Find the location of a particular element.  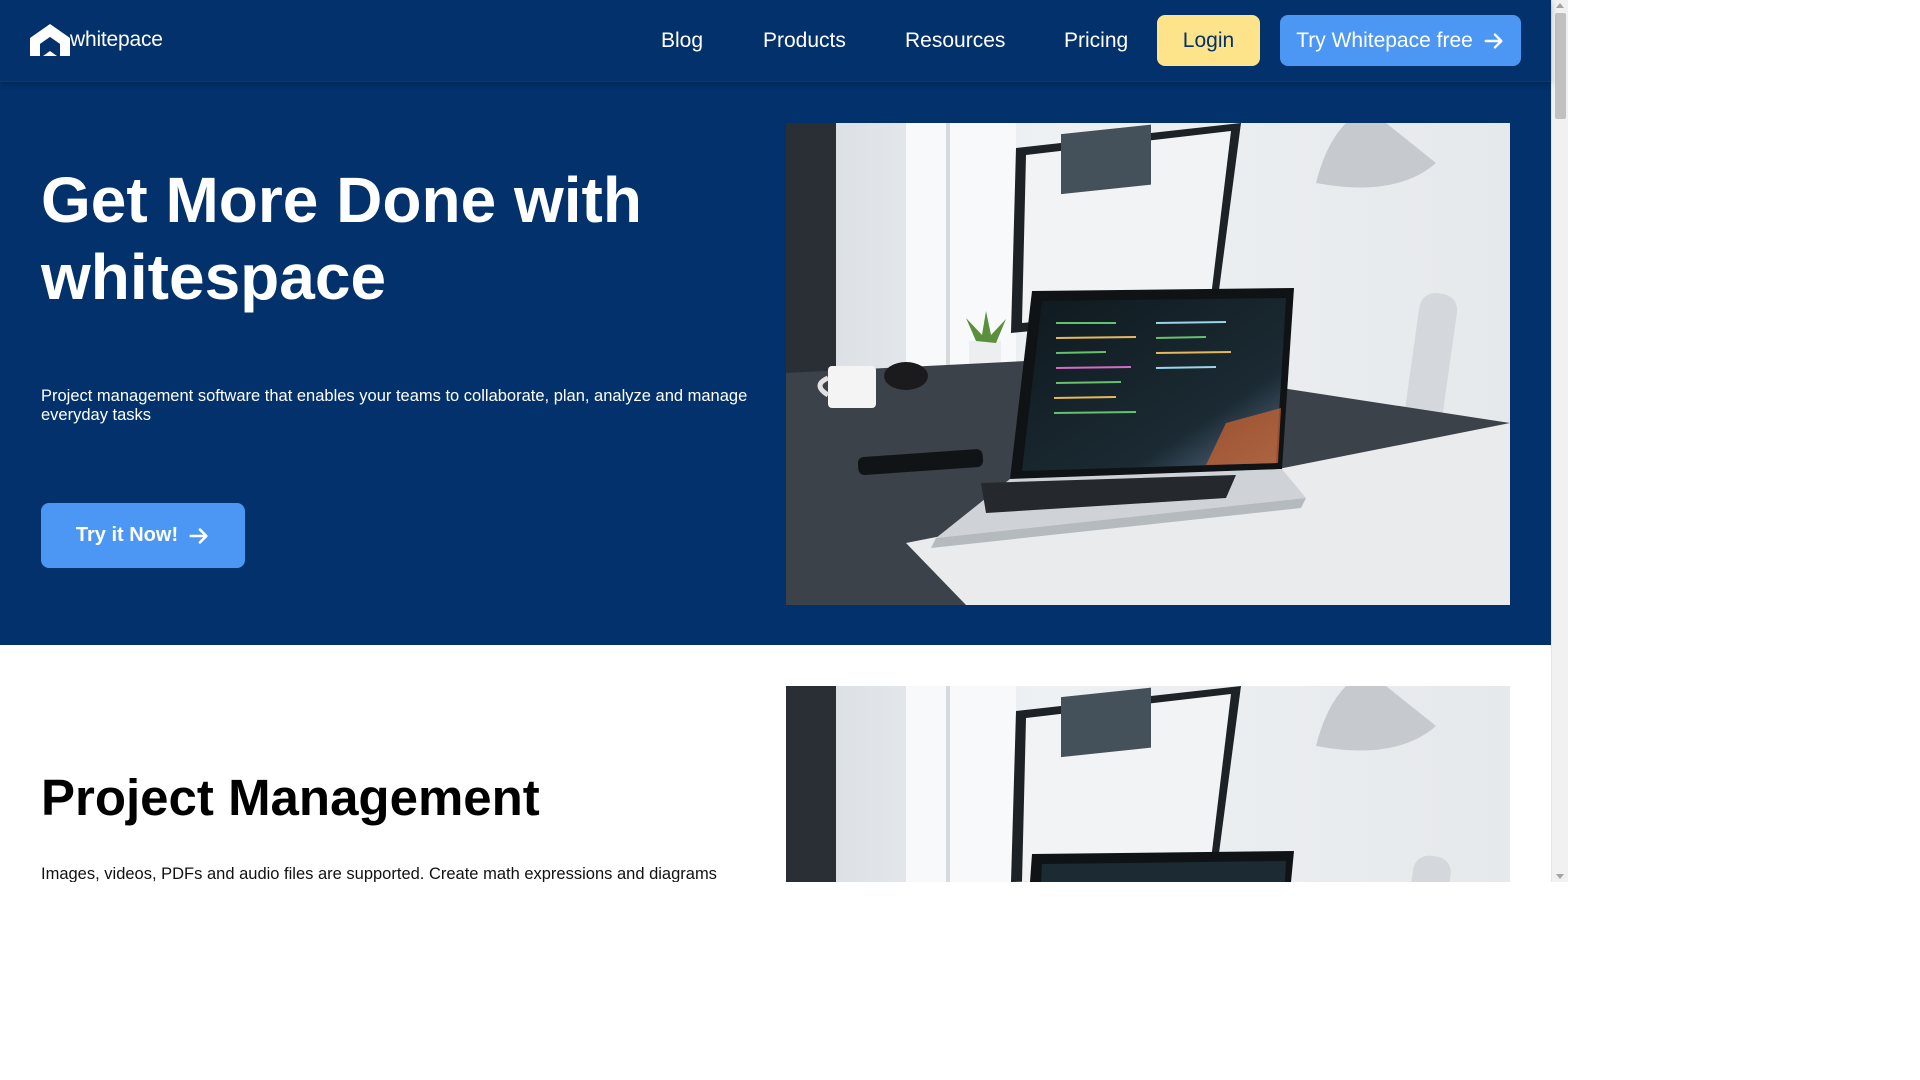

scroll-down-arrow-icon is located at coordinates (1560, 876).